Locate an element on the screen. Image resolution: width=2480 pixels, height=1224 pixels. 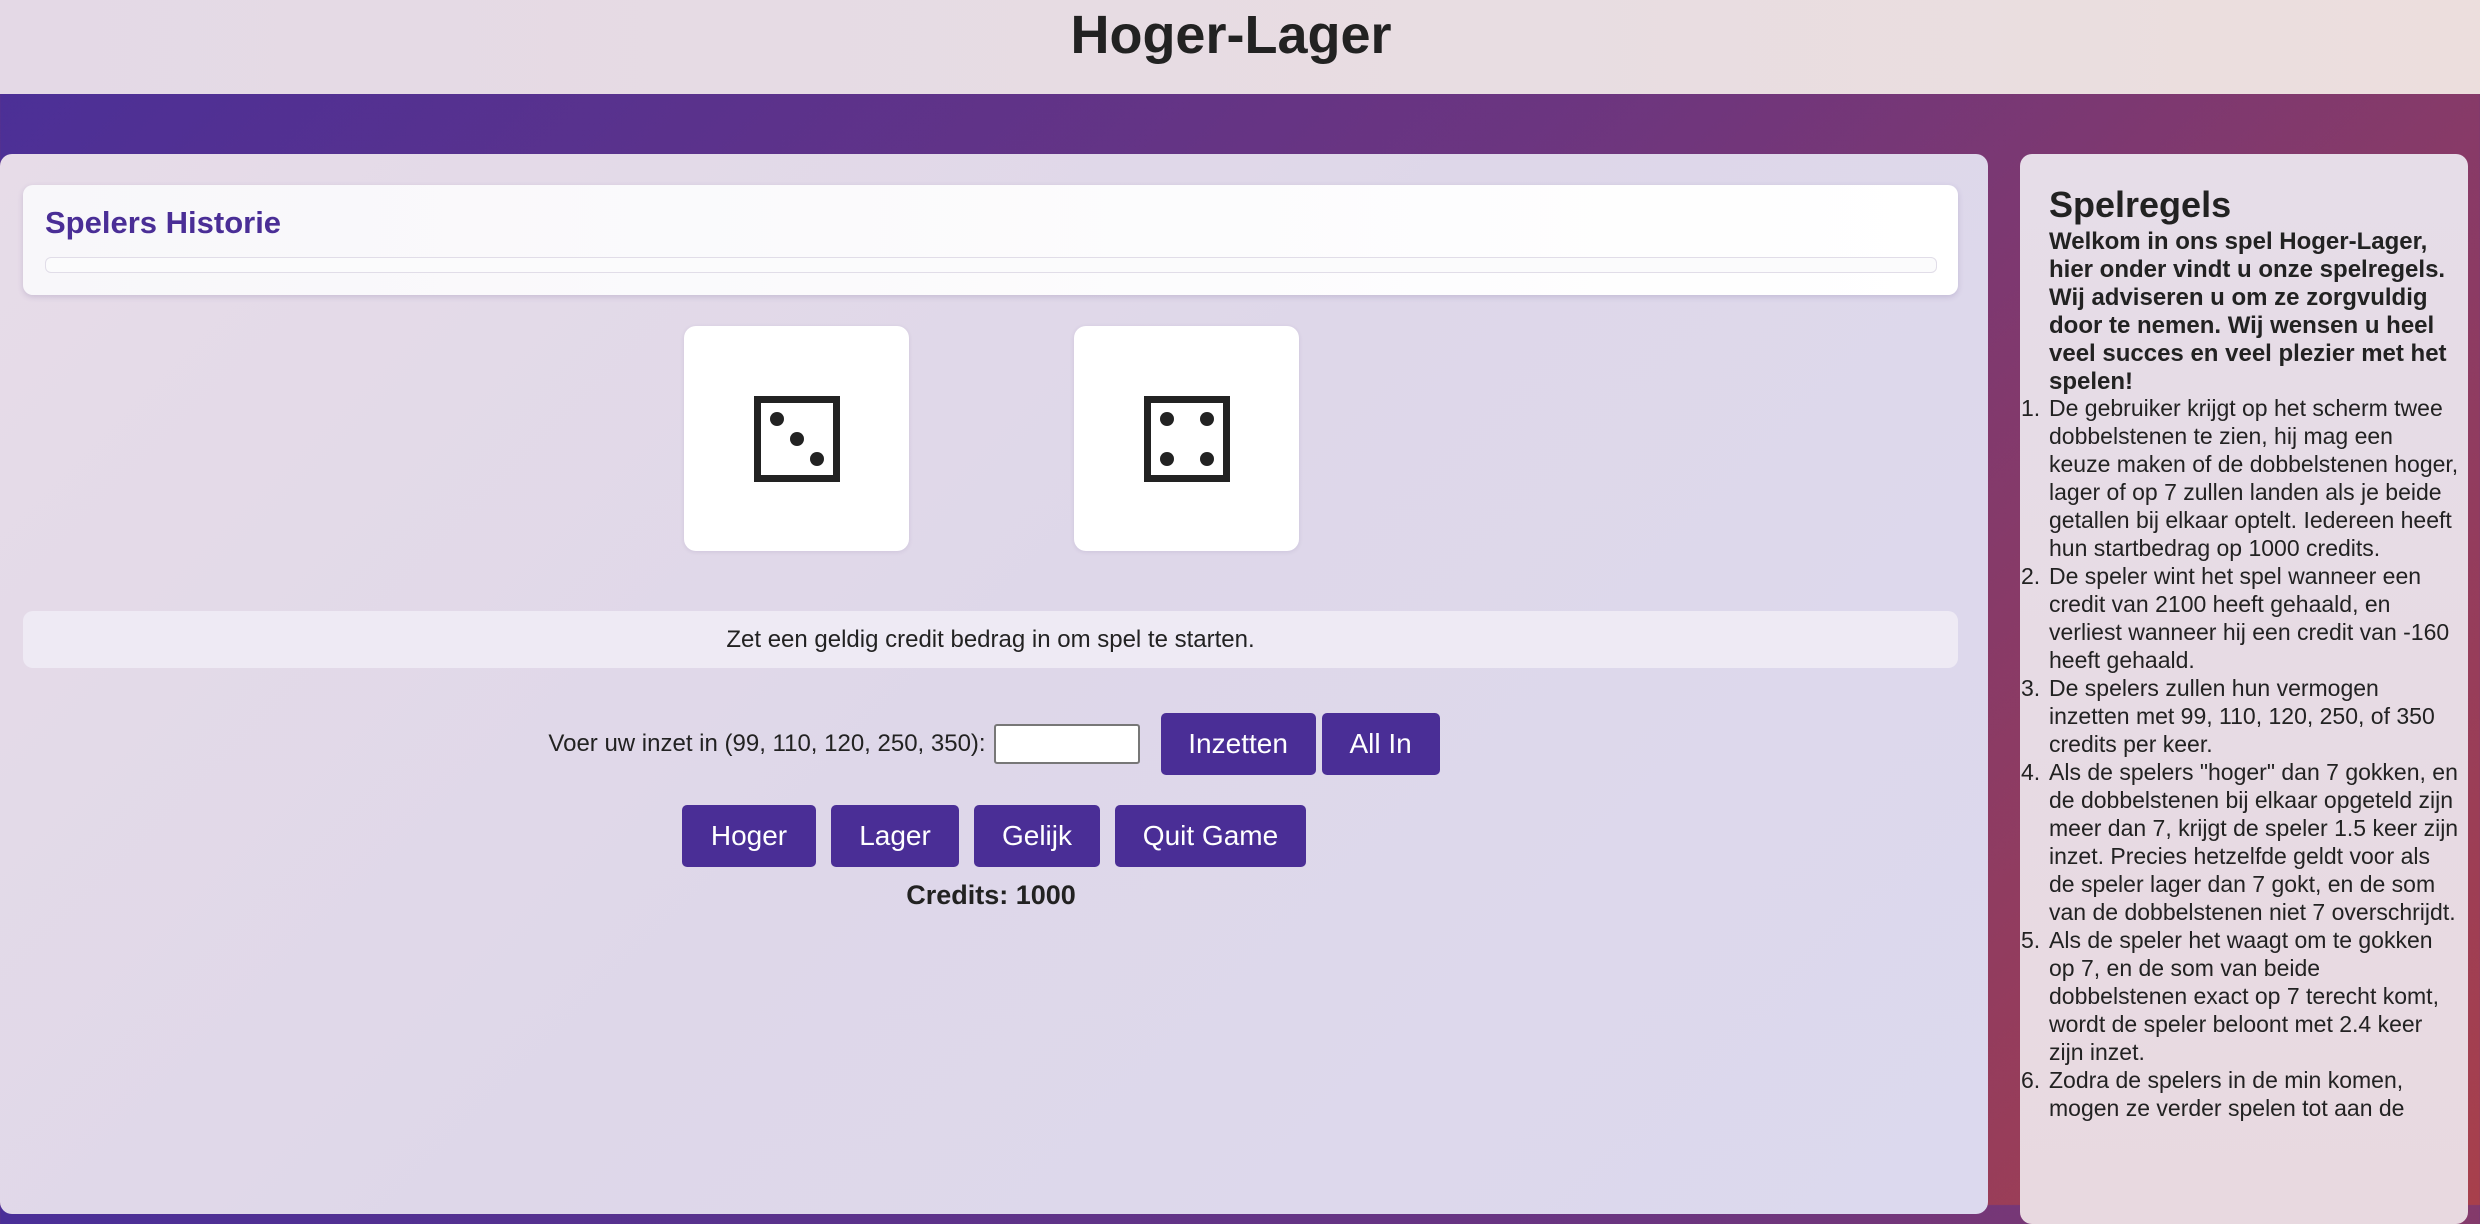
all-in-button: All In is located at coordinates (1380, 744).